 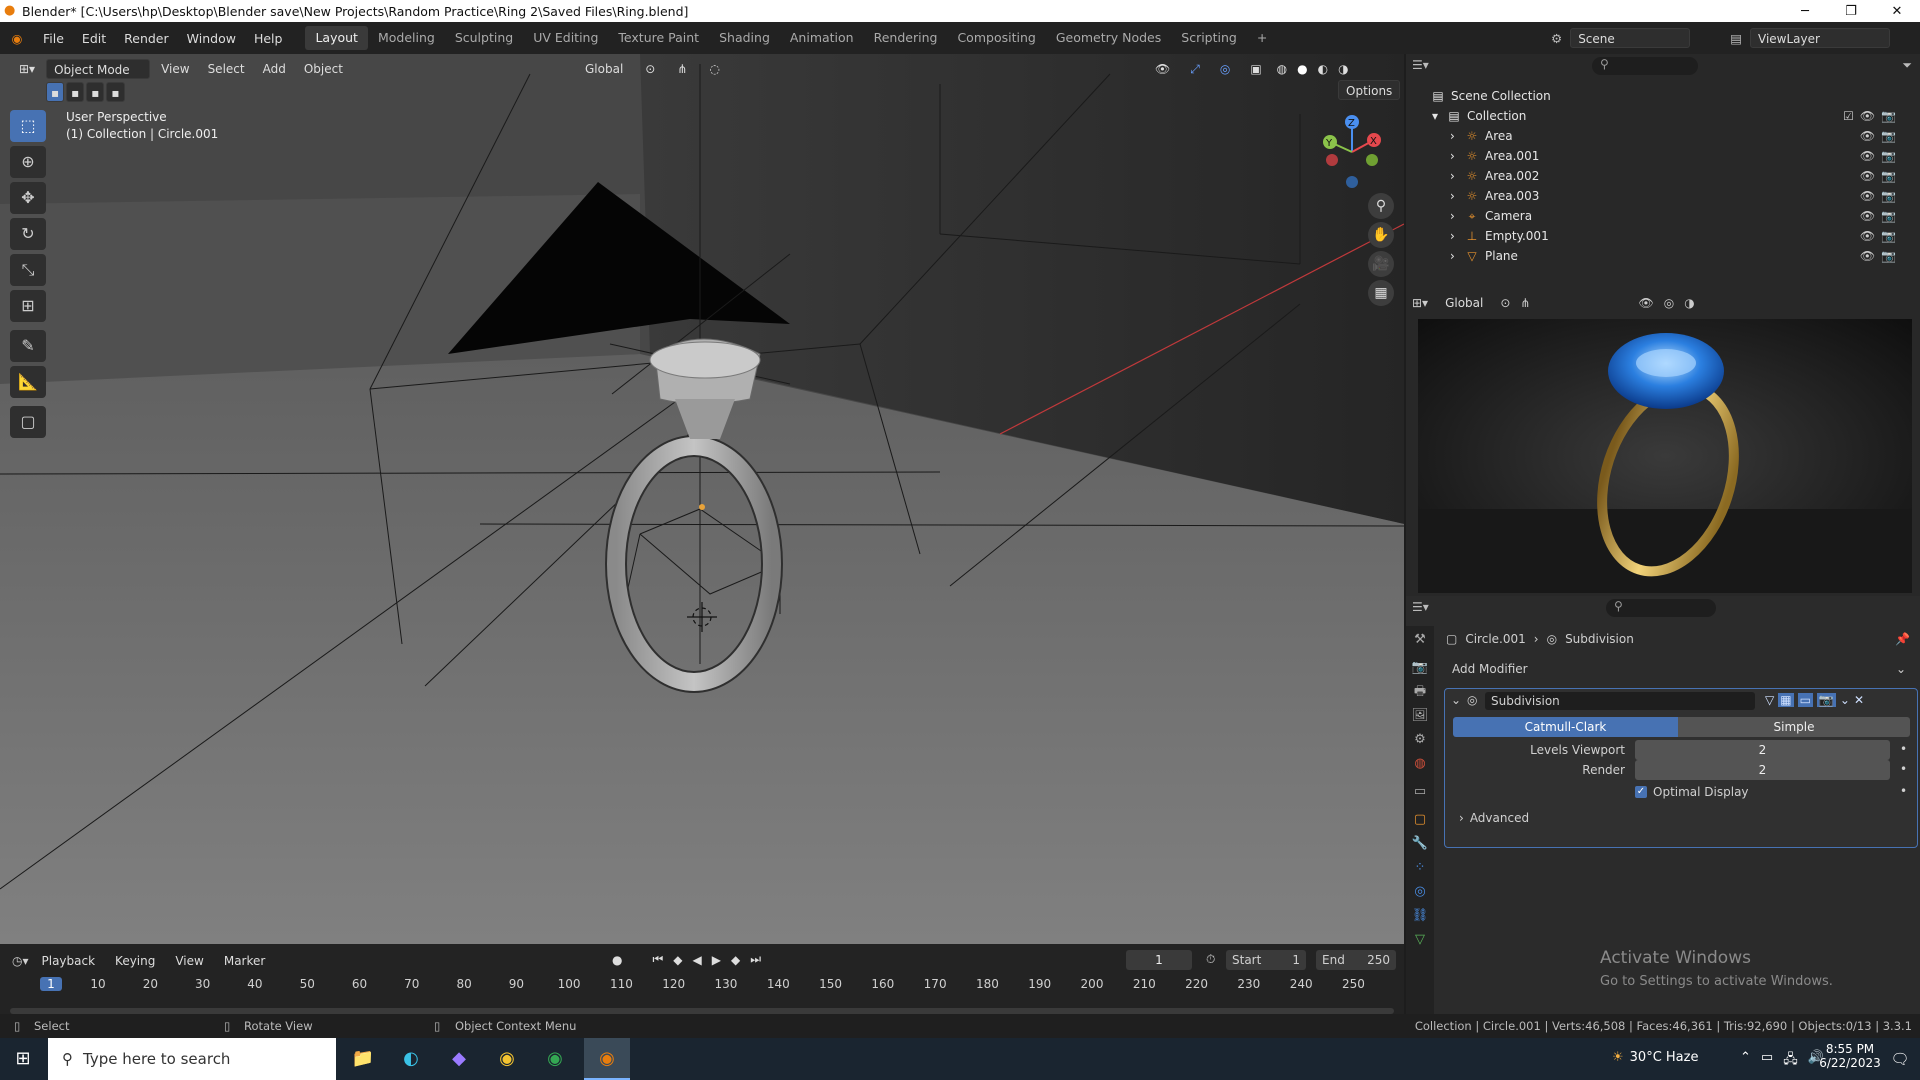 What do you see at coordinates (53, 38) in the screenshot?
I see `menu-file: File` at bounding box center [53, 38].